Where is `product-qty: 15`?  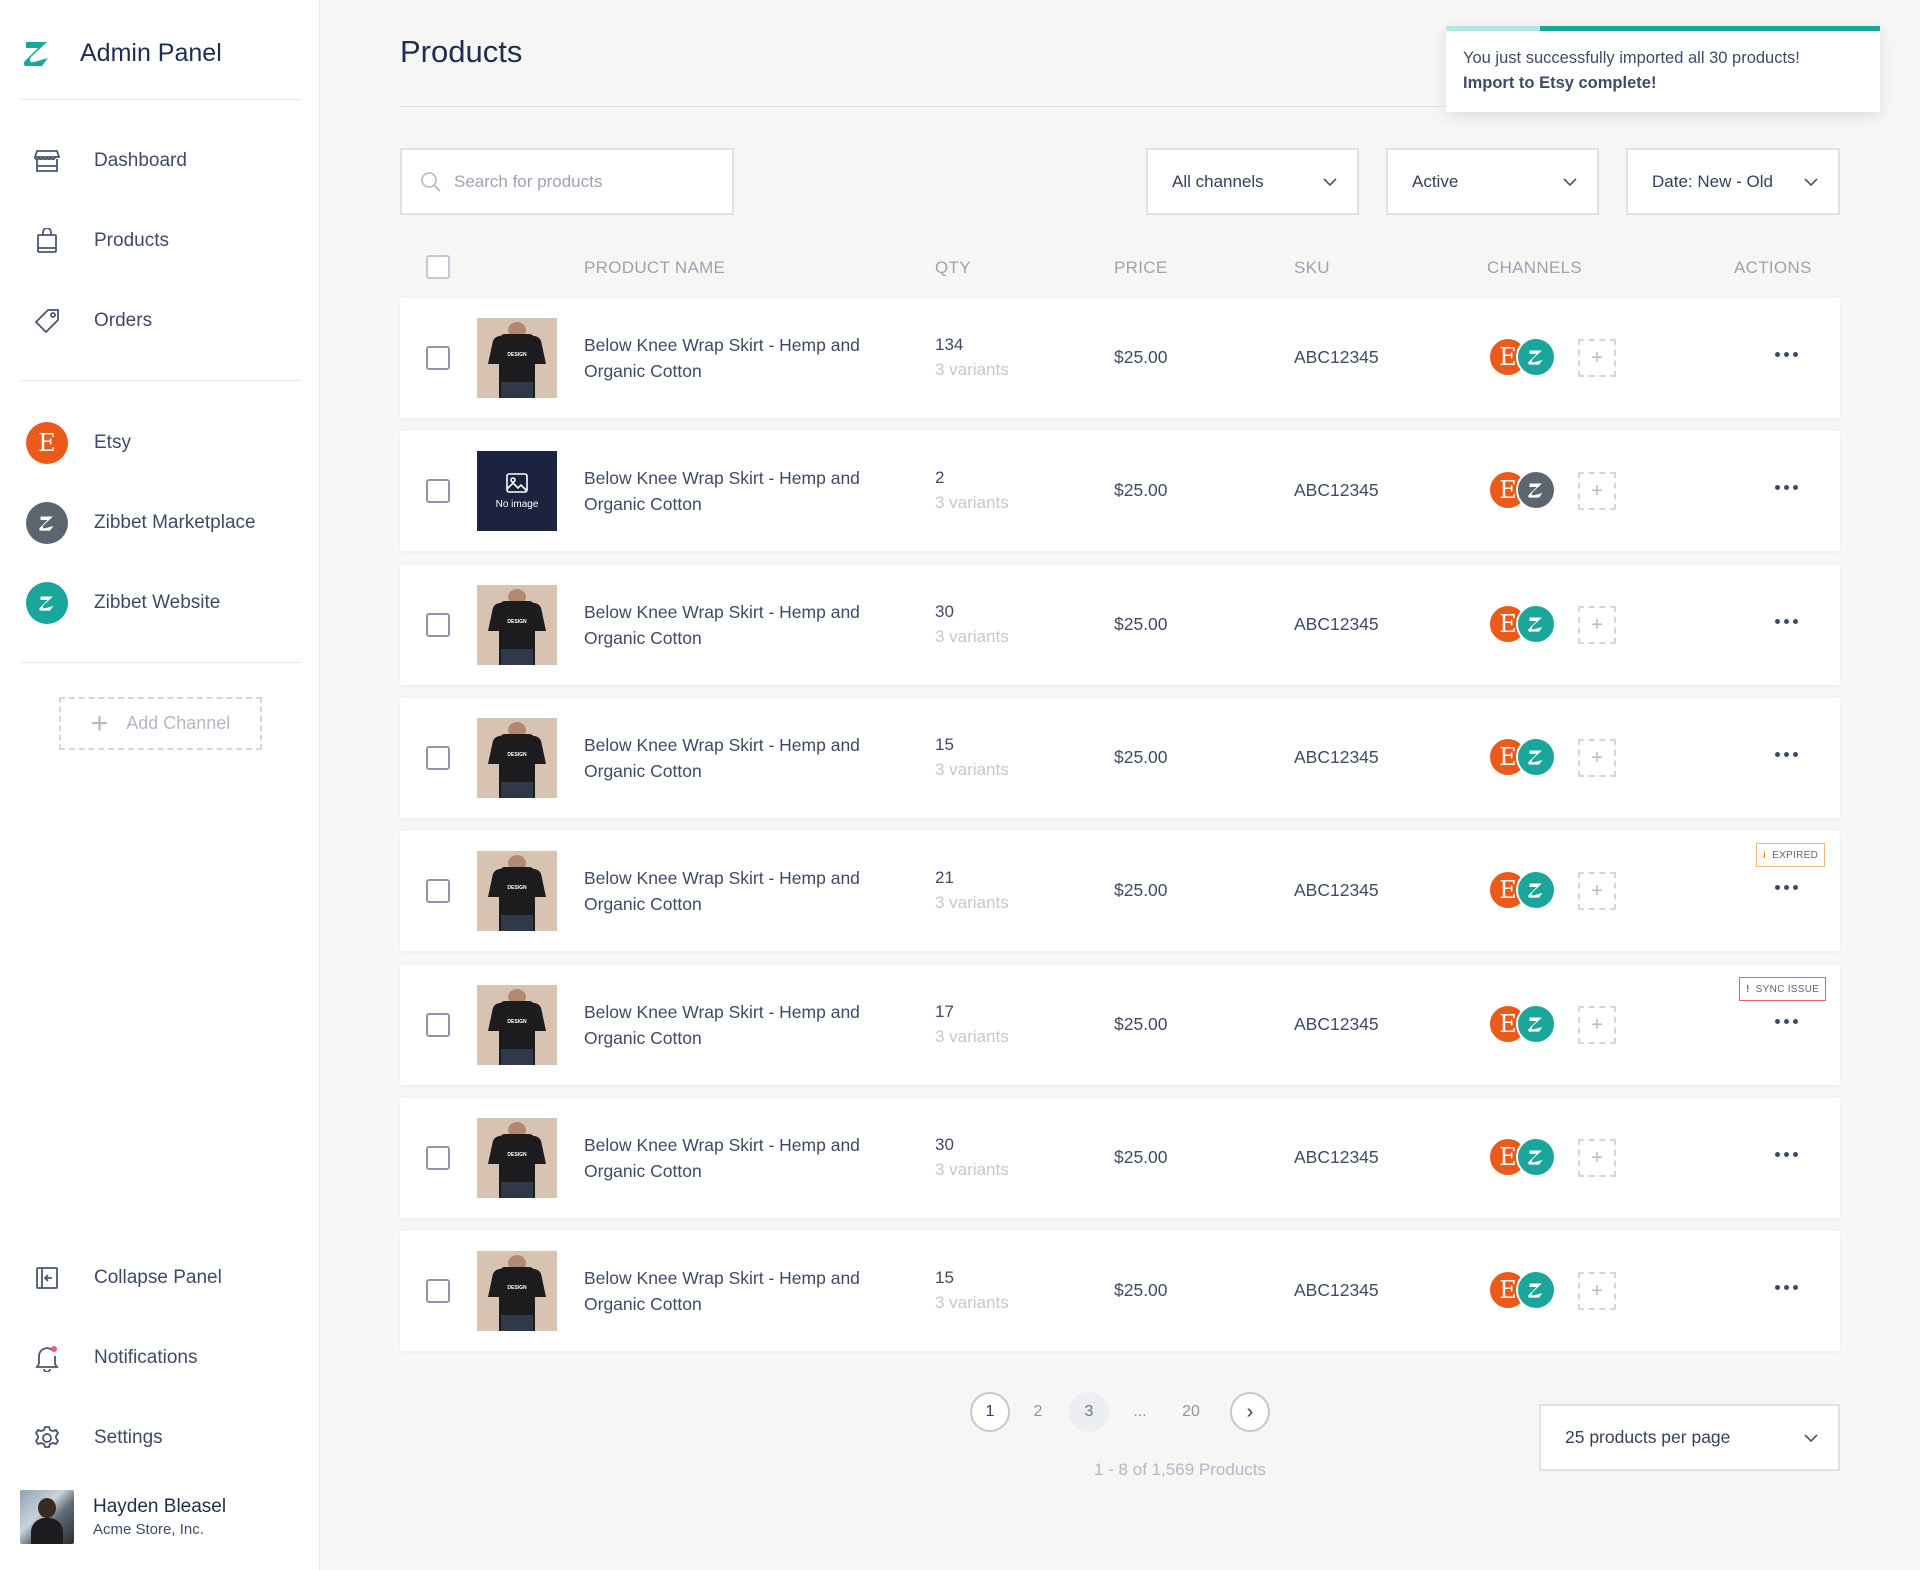 product-qty: 15 is located at coordinates (944, 744).